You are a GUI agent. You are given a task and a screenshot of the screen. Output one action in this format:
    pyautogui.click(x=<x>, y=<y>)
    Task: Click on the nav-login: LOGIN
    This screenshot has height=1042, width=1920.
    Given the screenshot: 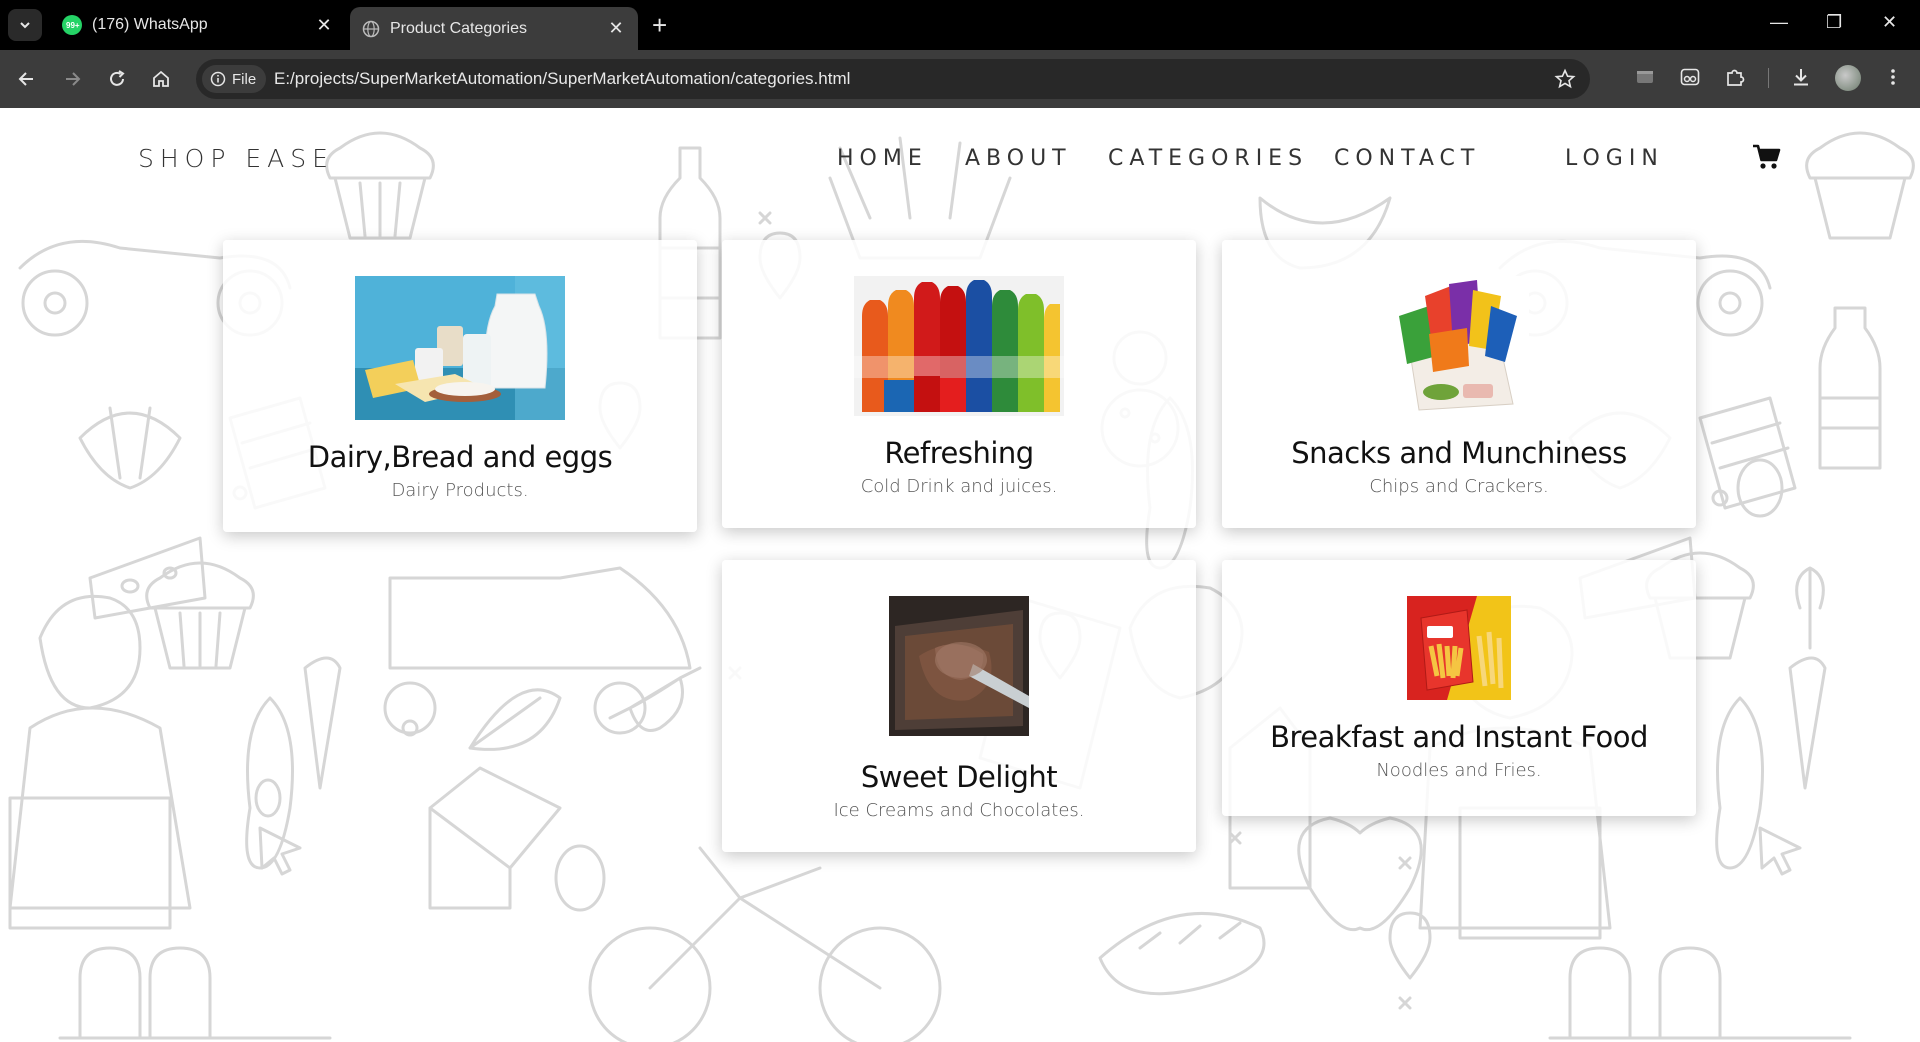 What is the action you would take?
    pyautogui.click(x=1614, y=158)
    